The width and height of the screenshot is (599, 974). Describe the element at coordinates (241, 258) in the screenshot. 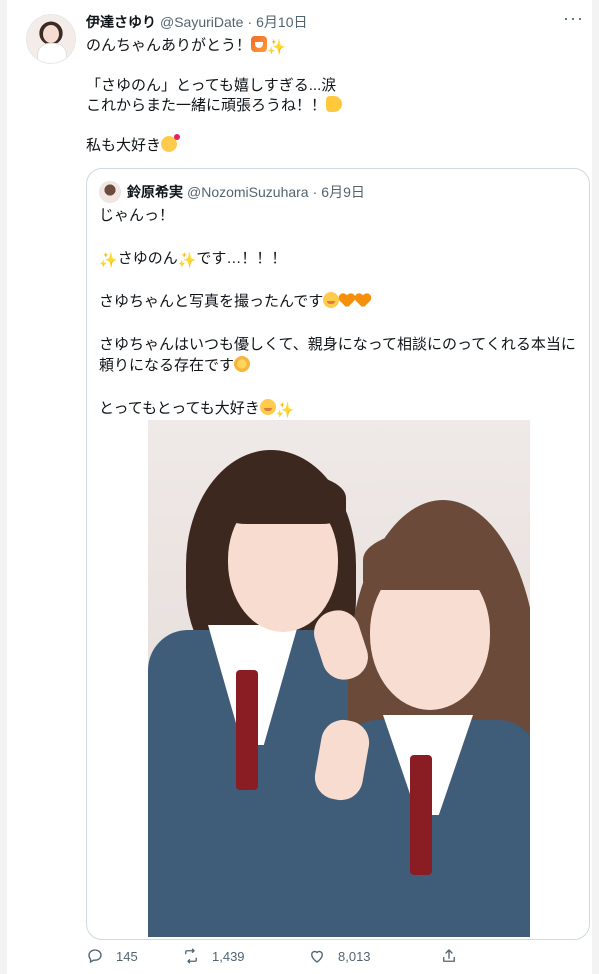

I see `quote-line-2-text-b: です…！！！` at that location.